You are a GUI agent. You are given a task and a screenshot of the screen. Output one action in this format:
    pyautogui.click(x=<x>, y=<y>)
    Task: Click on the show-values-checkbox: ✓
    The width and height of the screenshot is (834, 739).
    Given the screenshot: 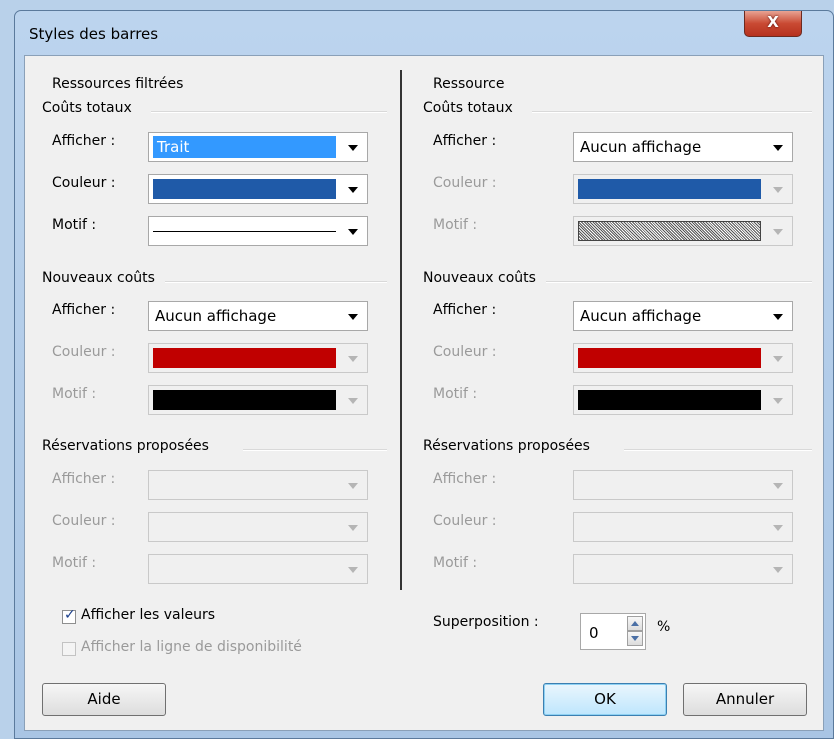 What is the action you would take?
    pyautogui.click(x=69, y=615)
    